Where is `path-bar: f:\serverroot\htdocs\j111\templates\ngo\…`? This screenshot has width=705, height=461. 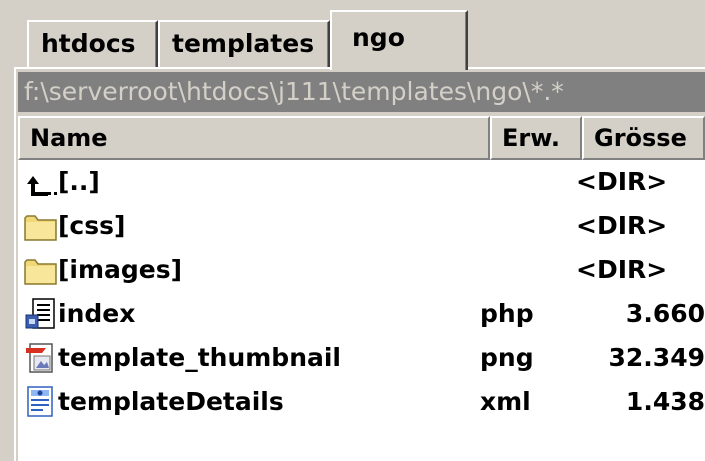
path-bar: f:\serverroot\htdocs\j111\templates\ngo\… is located at coordinates (361, 92).